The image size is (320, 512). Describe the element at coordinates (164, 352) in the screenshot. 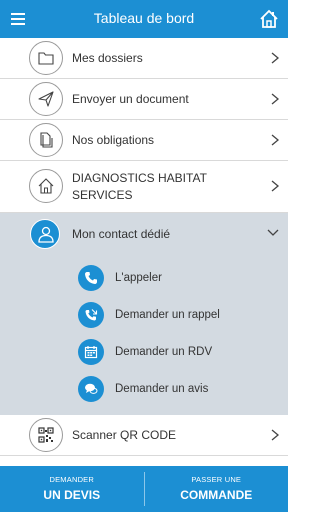

I see `action-label: Demander un RDV` at that location.